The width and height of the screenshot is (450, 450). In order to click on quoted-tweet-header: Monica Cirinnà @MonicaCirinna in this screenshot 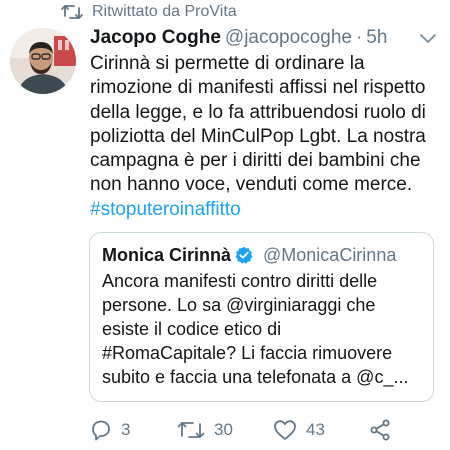, I will do `click(249, 256)`.